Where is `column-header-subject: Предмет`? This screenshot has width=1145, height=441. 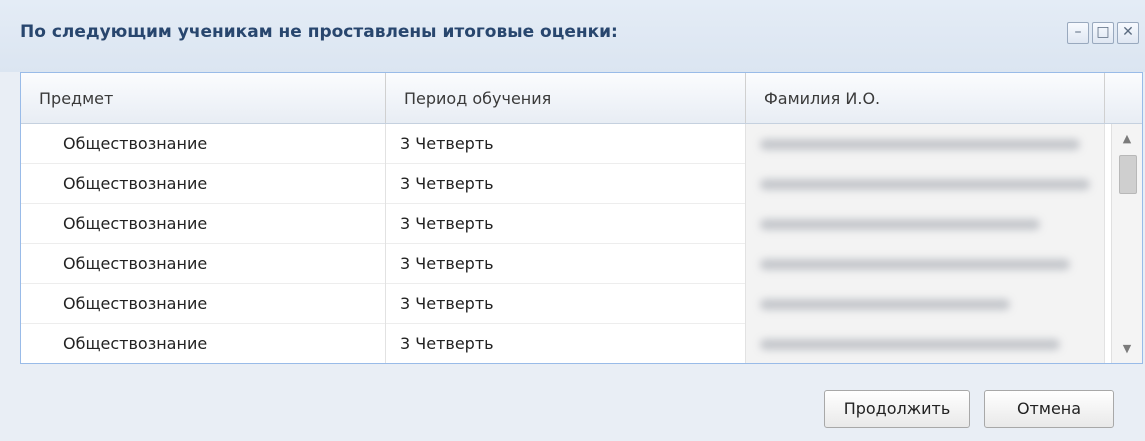 column-header-subject: Предмет is located at coordinates (203, 98).